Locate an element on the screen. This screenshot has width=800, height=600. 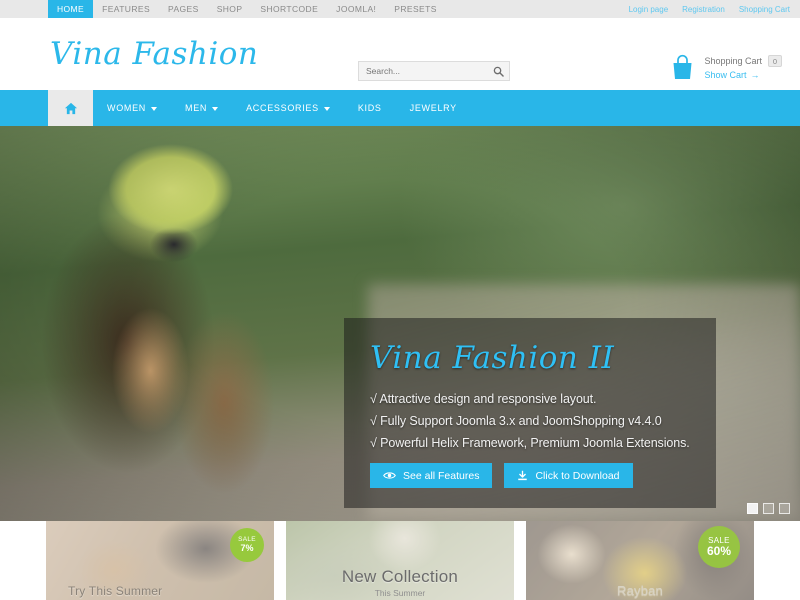
nav-item-women: WOMEN is located at coordinates (132, 108).